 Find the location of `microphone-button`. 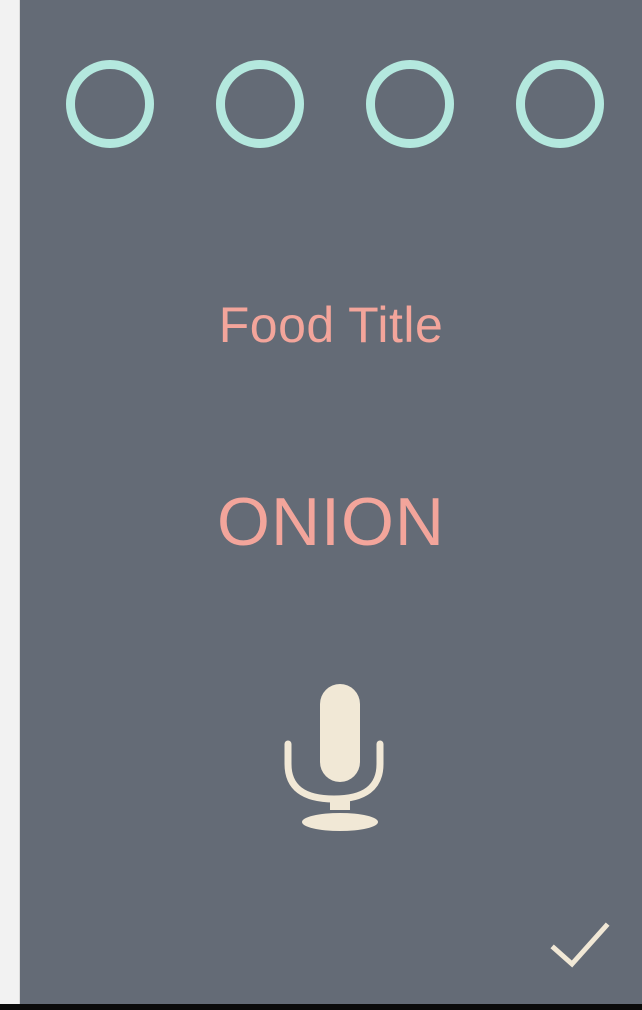

microphone-button is located at coordinates (334, 759).